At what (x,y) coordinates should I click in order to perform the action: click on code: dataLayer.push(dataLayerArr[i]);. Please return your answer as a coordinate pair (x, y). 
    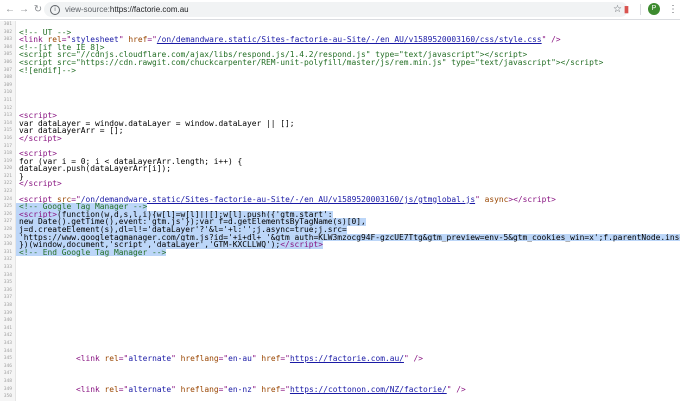
    Looking at the image, I should click on (93, 169).